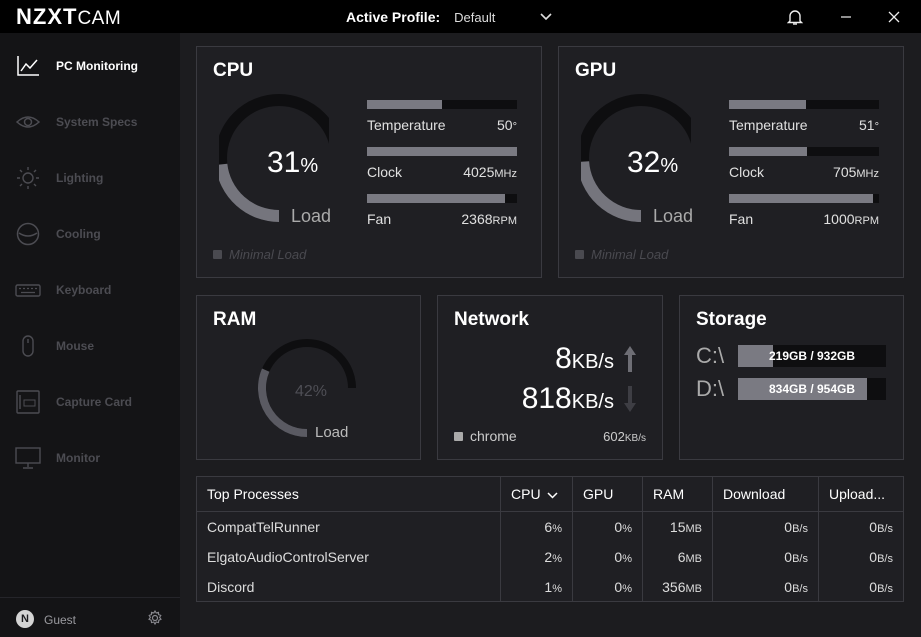 The height and width of the screenshot is (637, 921). I want to click on network-upload-speed: 8KB/s, so click(584, 358).